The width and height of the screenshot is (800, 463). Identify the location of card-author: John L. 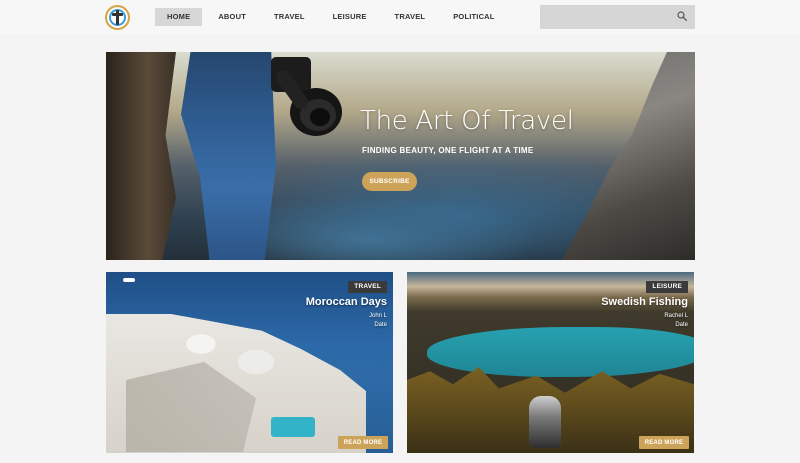
(377, 316).